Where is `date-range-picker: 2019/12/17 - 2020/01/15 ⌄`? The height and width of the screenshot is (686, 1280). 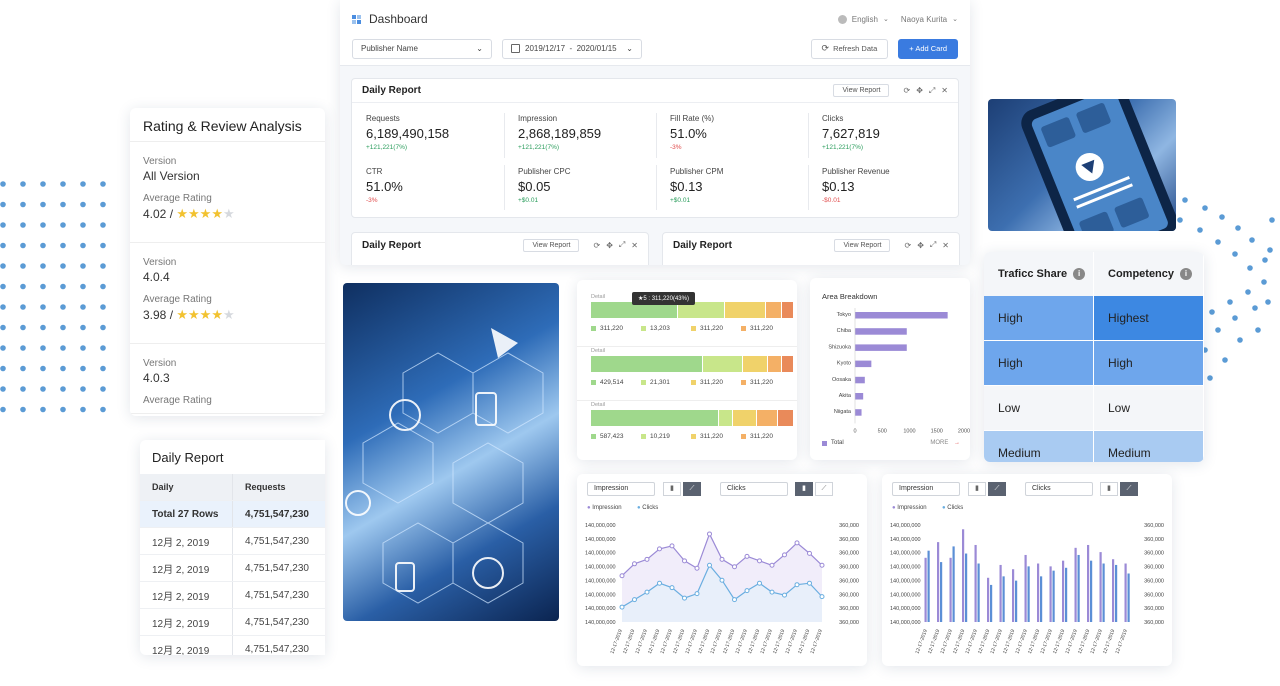
date-range-picker: 2019/12/17 - 2020/01/15 ⌄ is located at coordinates (572, 48).